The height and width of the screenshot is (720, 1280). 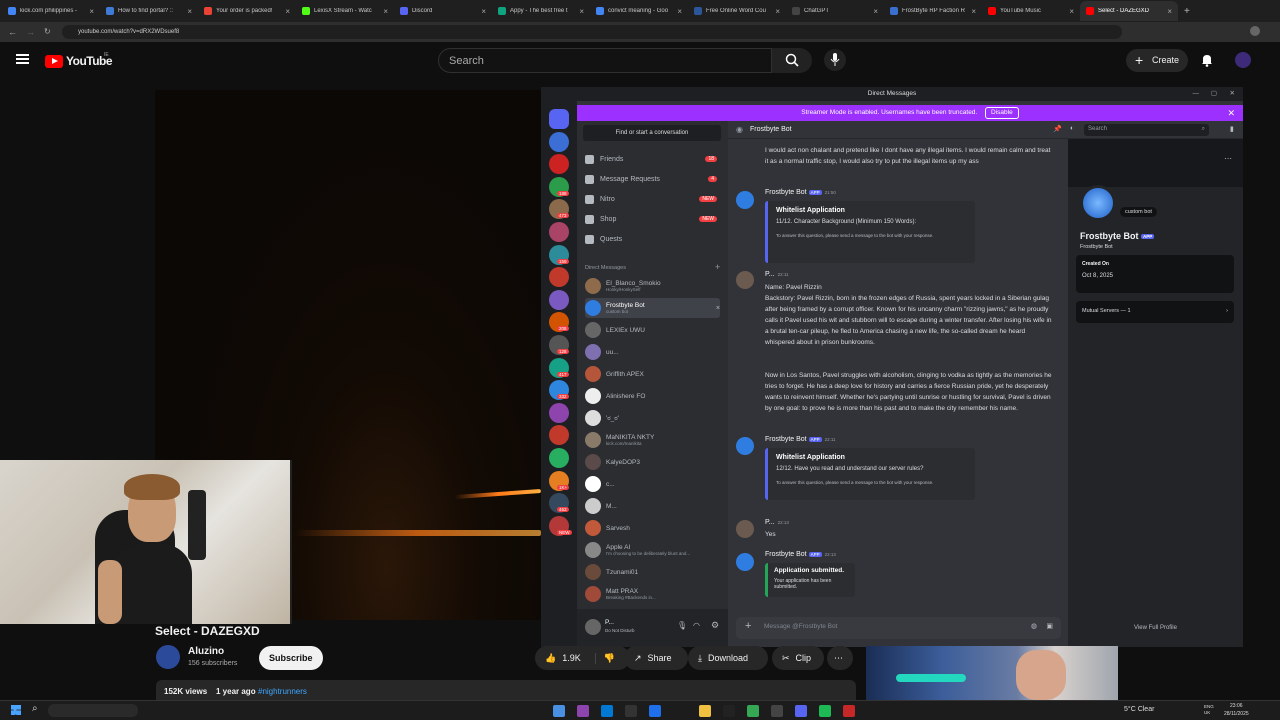 I want to click on user-profile-icon: ◐, so click(x=1072, y=128).